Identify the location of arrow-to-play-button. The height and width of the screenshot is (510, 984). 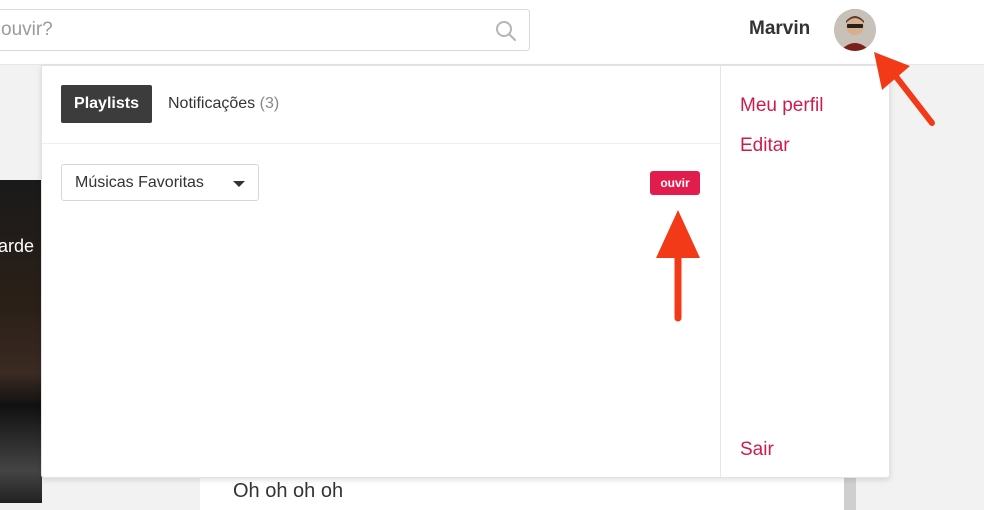
(678, 266).